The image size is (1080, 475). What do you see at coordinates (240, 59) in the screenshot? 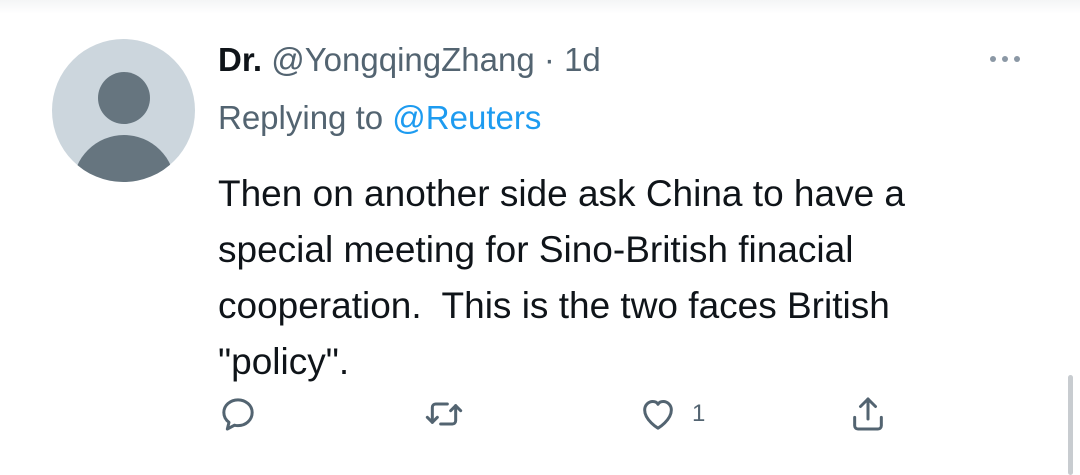
I see `display-name: Dr.` at bounding box center [240, 59].